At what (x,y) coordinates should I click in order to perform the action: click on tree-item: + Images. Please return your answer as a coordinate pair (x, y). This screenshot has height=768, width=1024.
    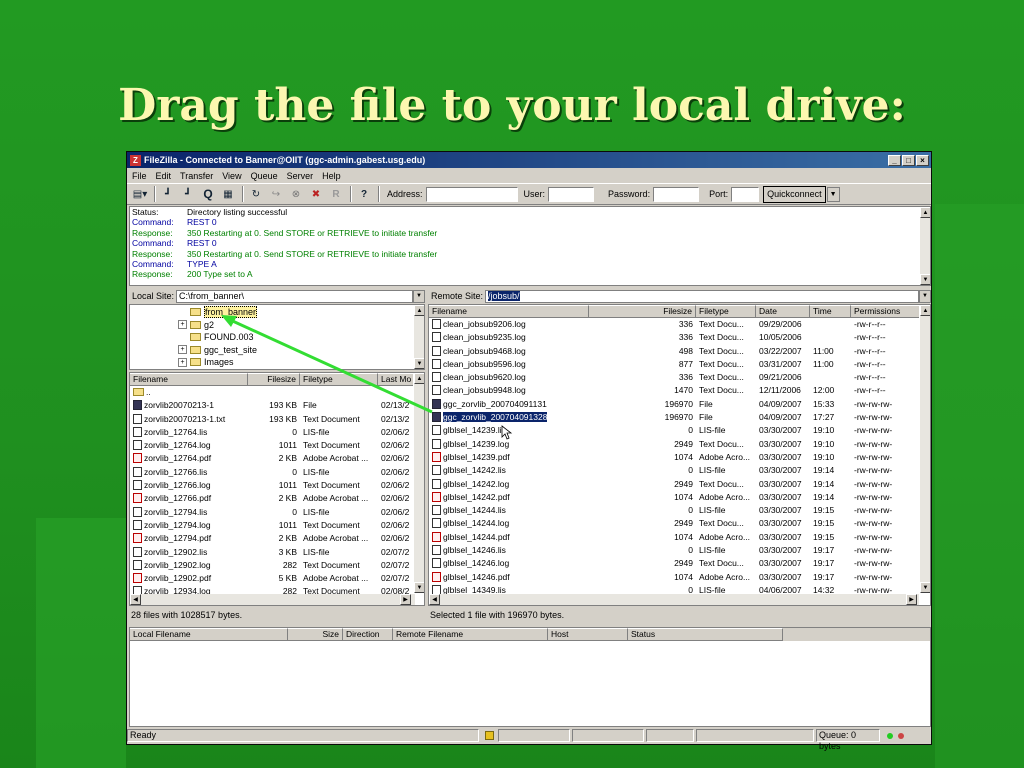
    Looking at the image, I should click on (301, 362).